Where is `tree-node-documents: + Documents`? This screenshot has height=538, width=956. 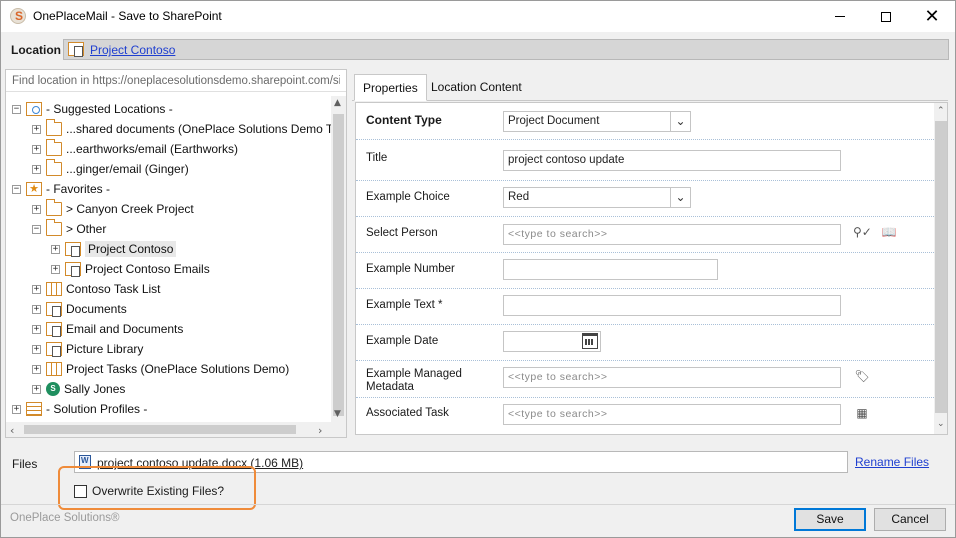 tree-node-documents: + Documents is located at coordinates (79, 309).